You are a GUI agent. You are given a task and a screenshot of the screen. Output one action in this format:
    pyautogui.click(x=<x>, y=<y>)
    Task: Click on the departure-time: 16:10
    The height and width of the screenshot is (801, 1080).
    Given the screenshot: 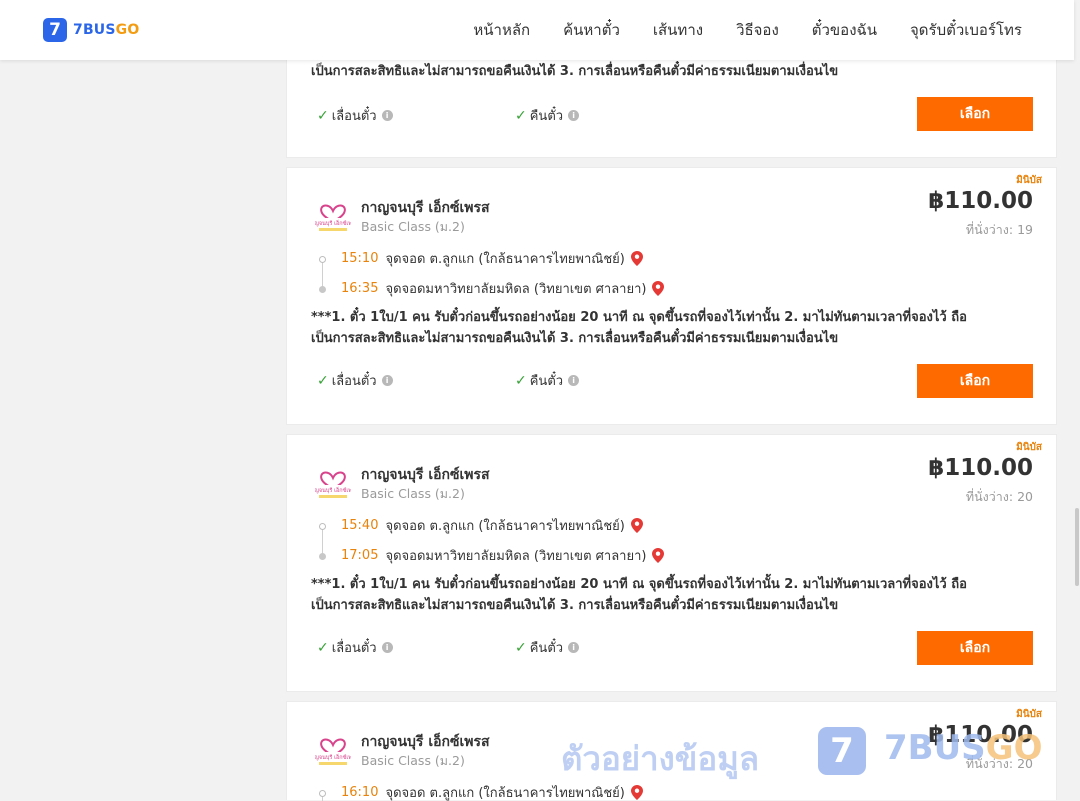 What is the action you would take?
    pyautogui.click(x=360, y=792)
    